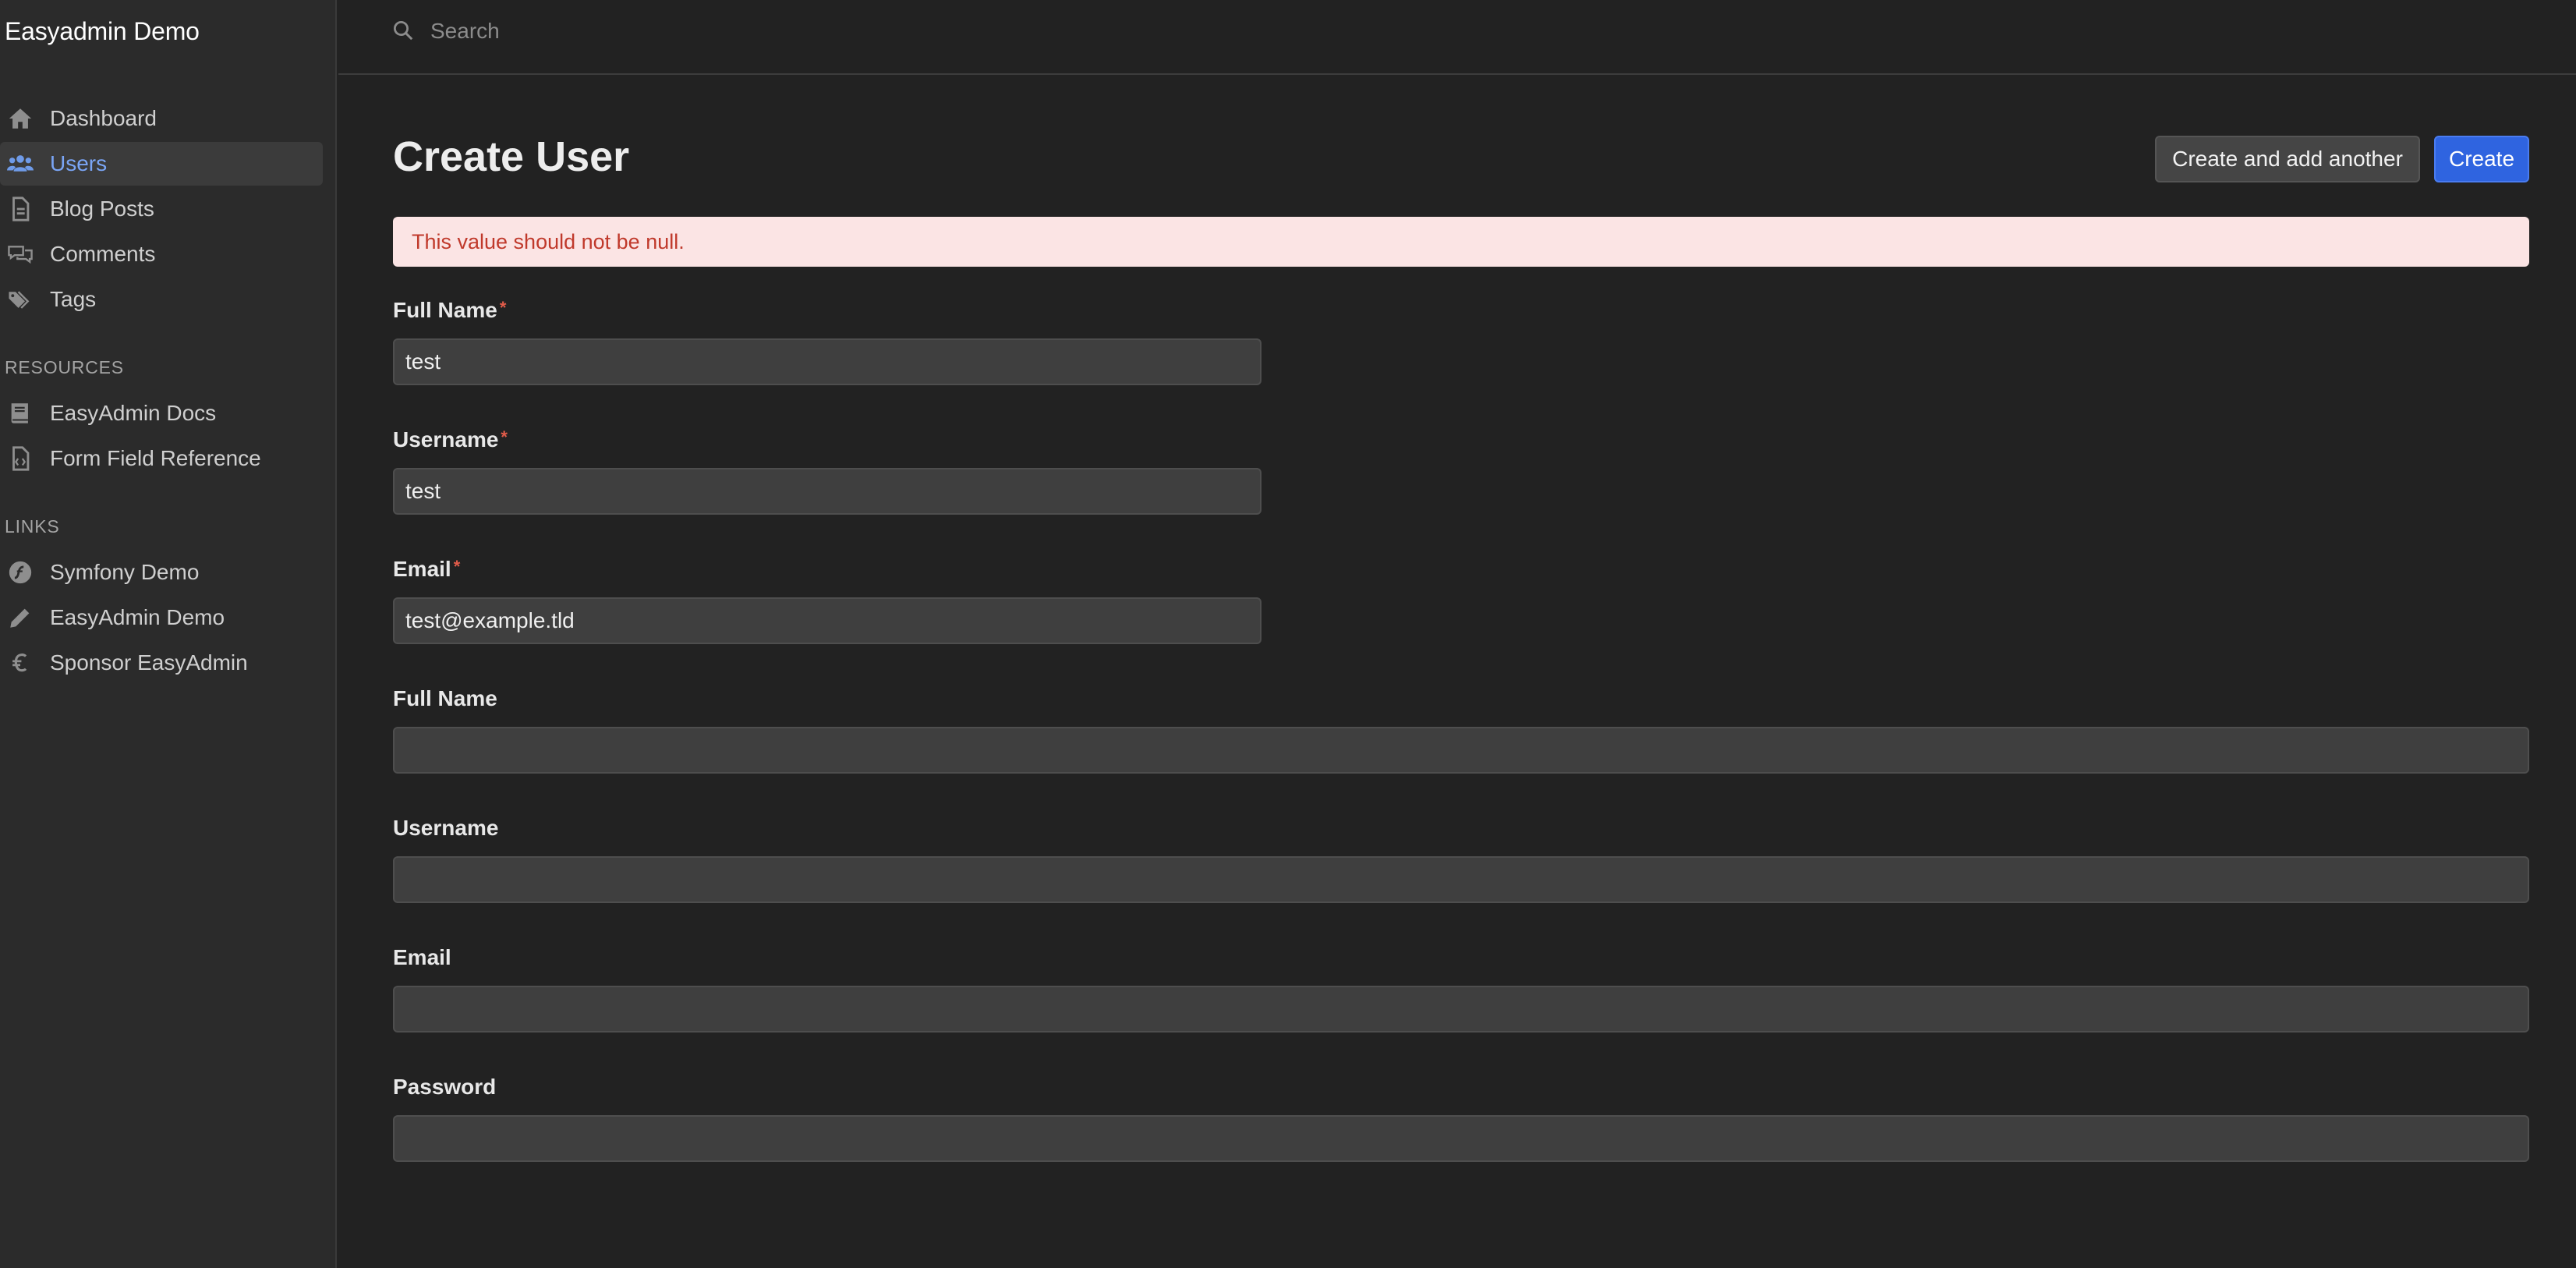 This screenshot has width=2576, height=1268. Describe the element at coordinates (103, 254) in the screenshot. I see `sidebar-item-label: Comments` at that location.